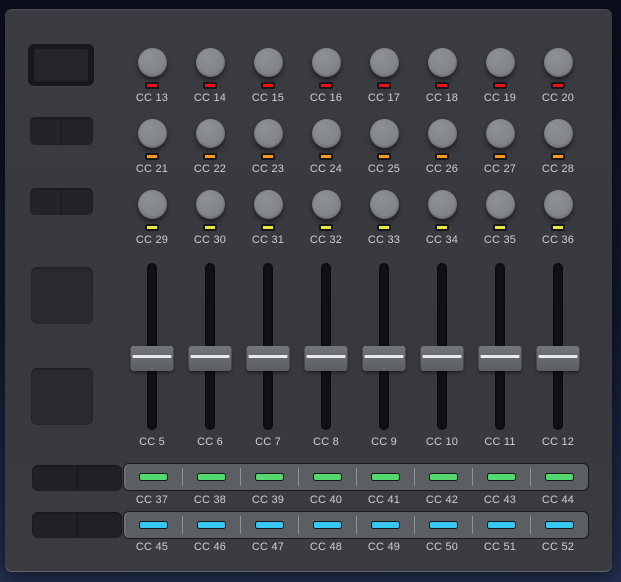 The image size is (621, 582). I want to click on cc-label: CC 32, so click(326, 240).